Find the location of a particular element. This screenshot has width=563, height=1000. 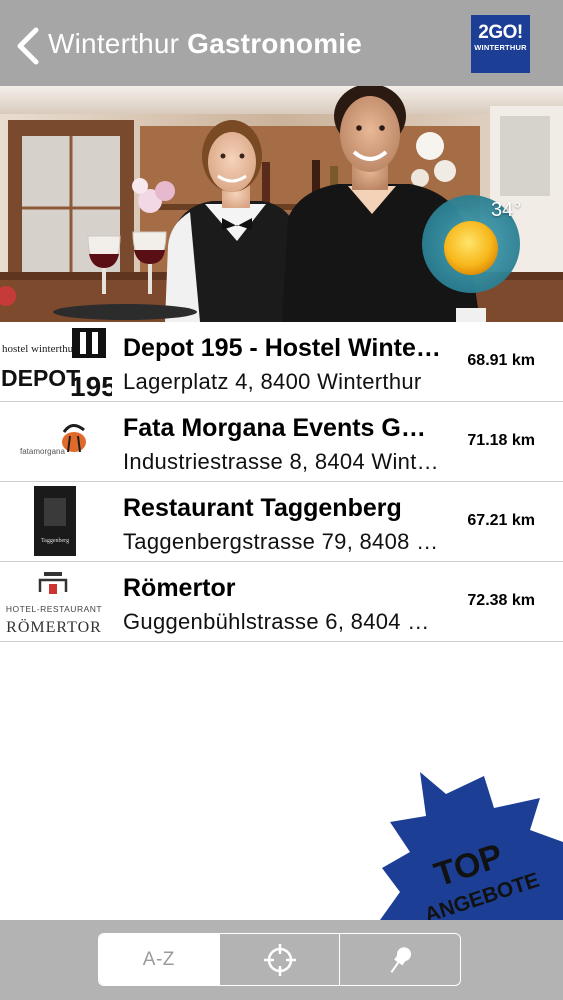

crosshair-icon is located at coordinates (279, 959).